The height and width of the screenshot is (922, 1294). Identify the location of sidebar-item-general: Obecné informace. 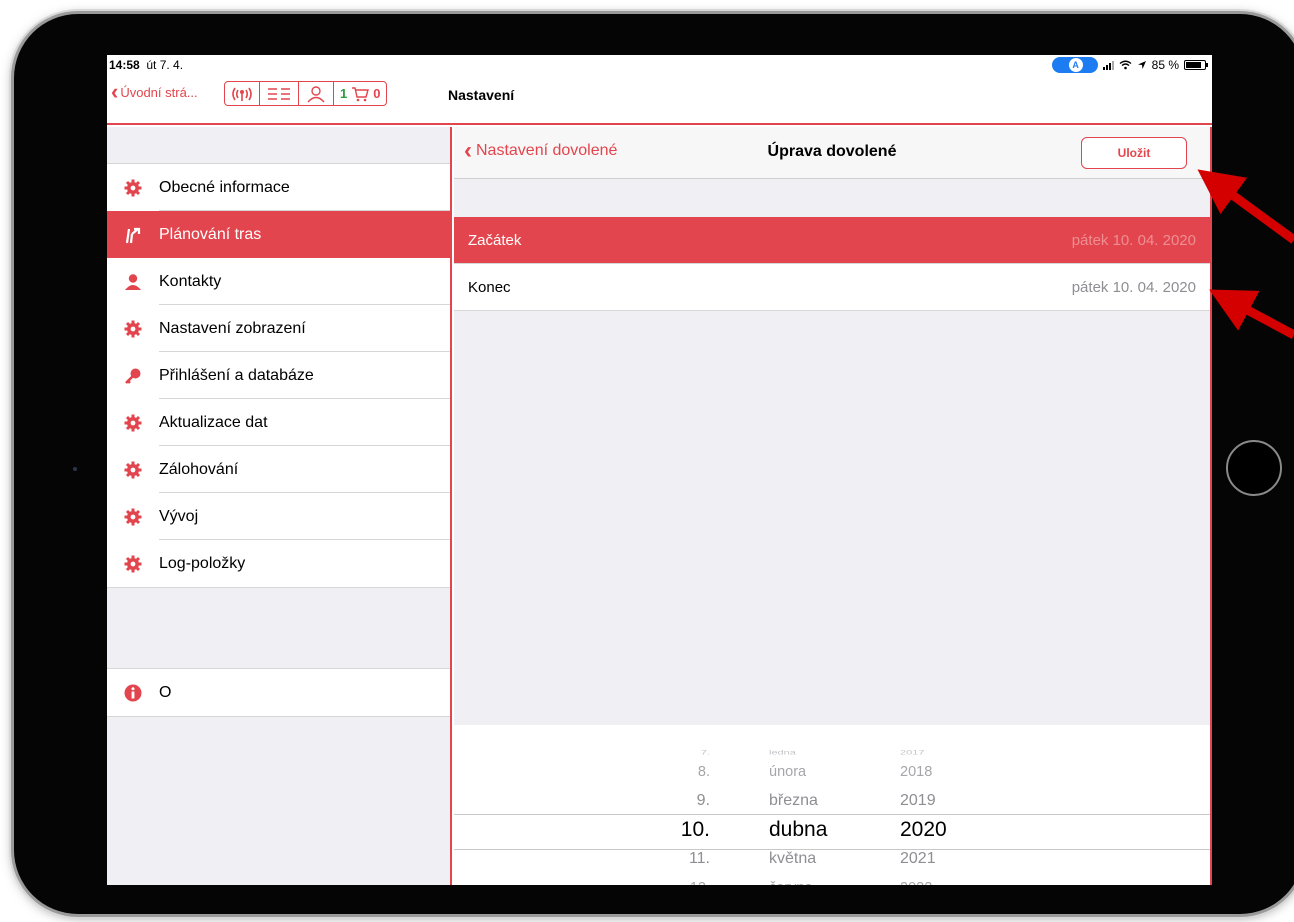
(278, 187).